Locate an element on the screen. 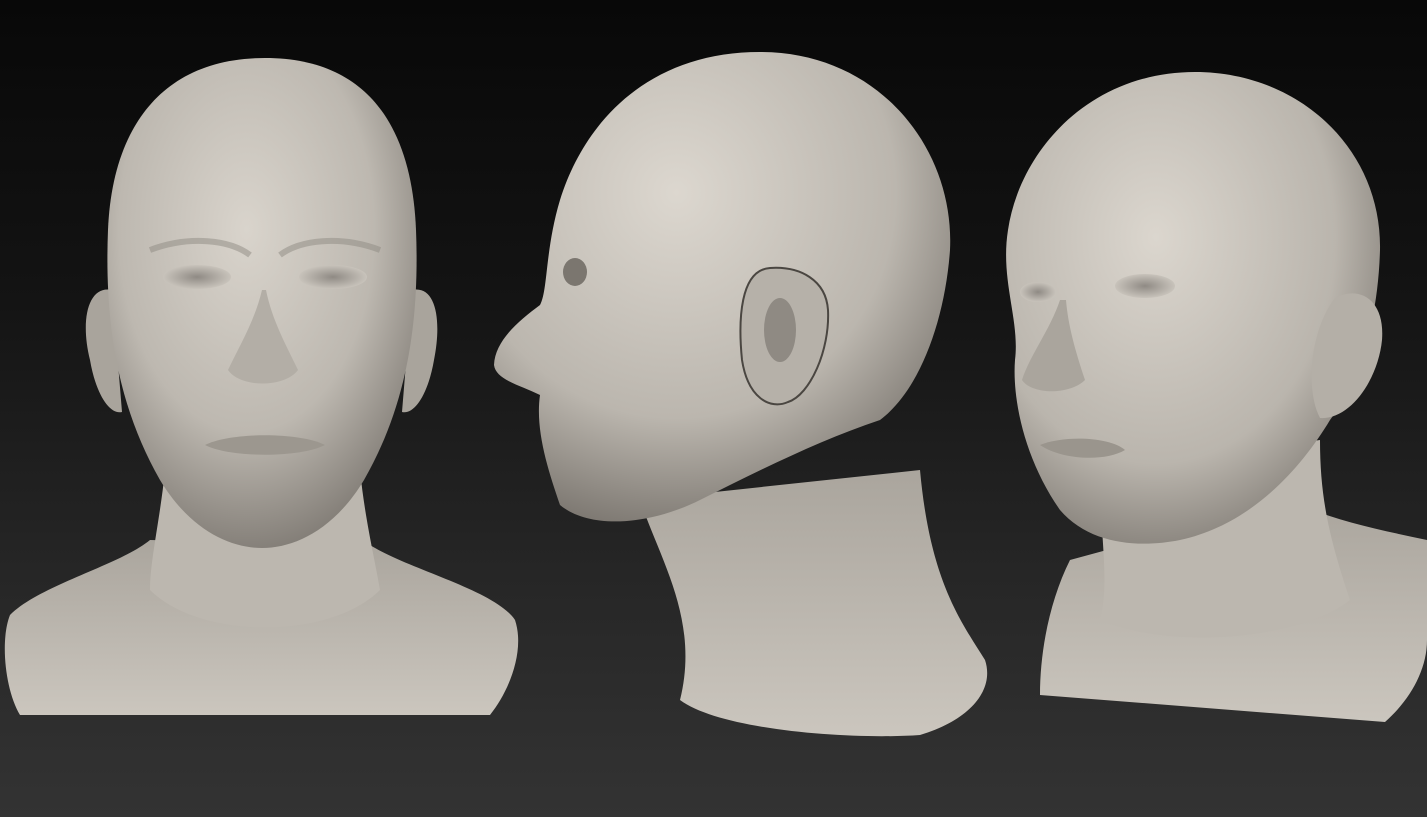 Image resolution: width=1427 pixels, height=817 pixels. eye-left-three-quarter is located at coordinates (1038, 292).